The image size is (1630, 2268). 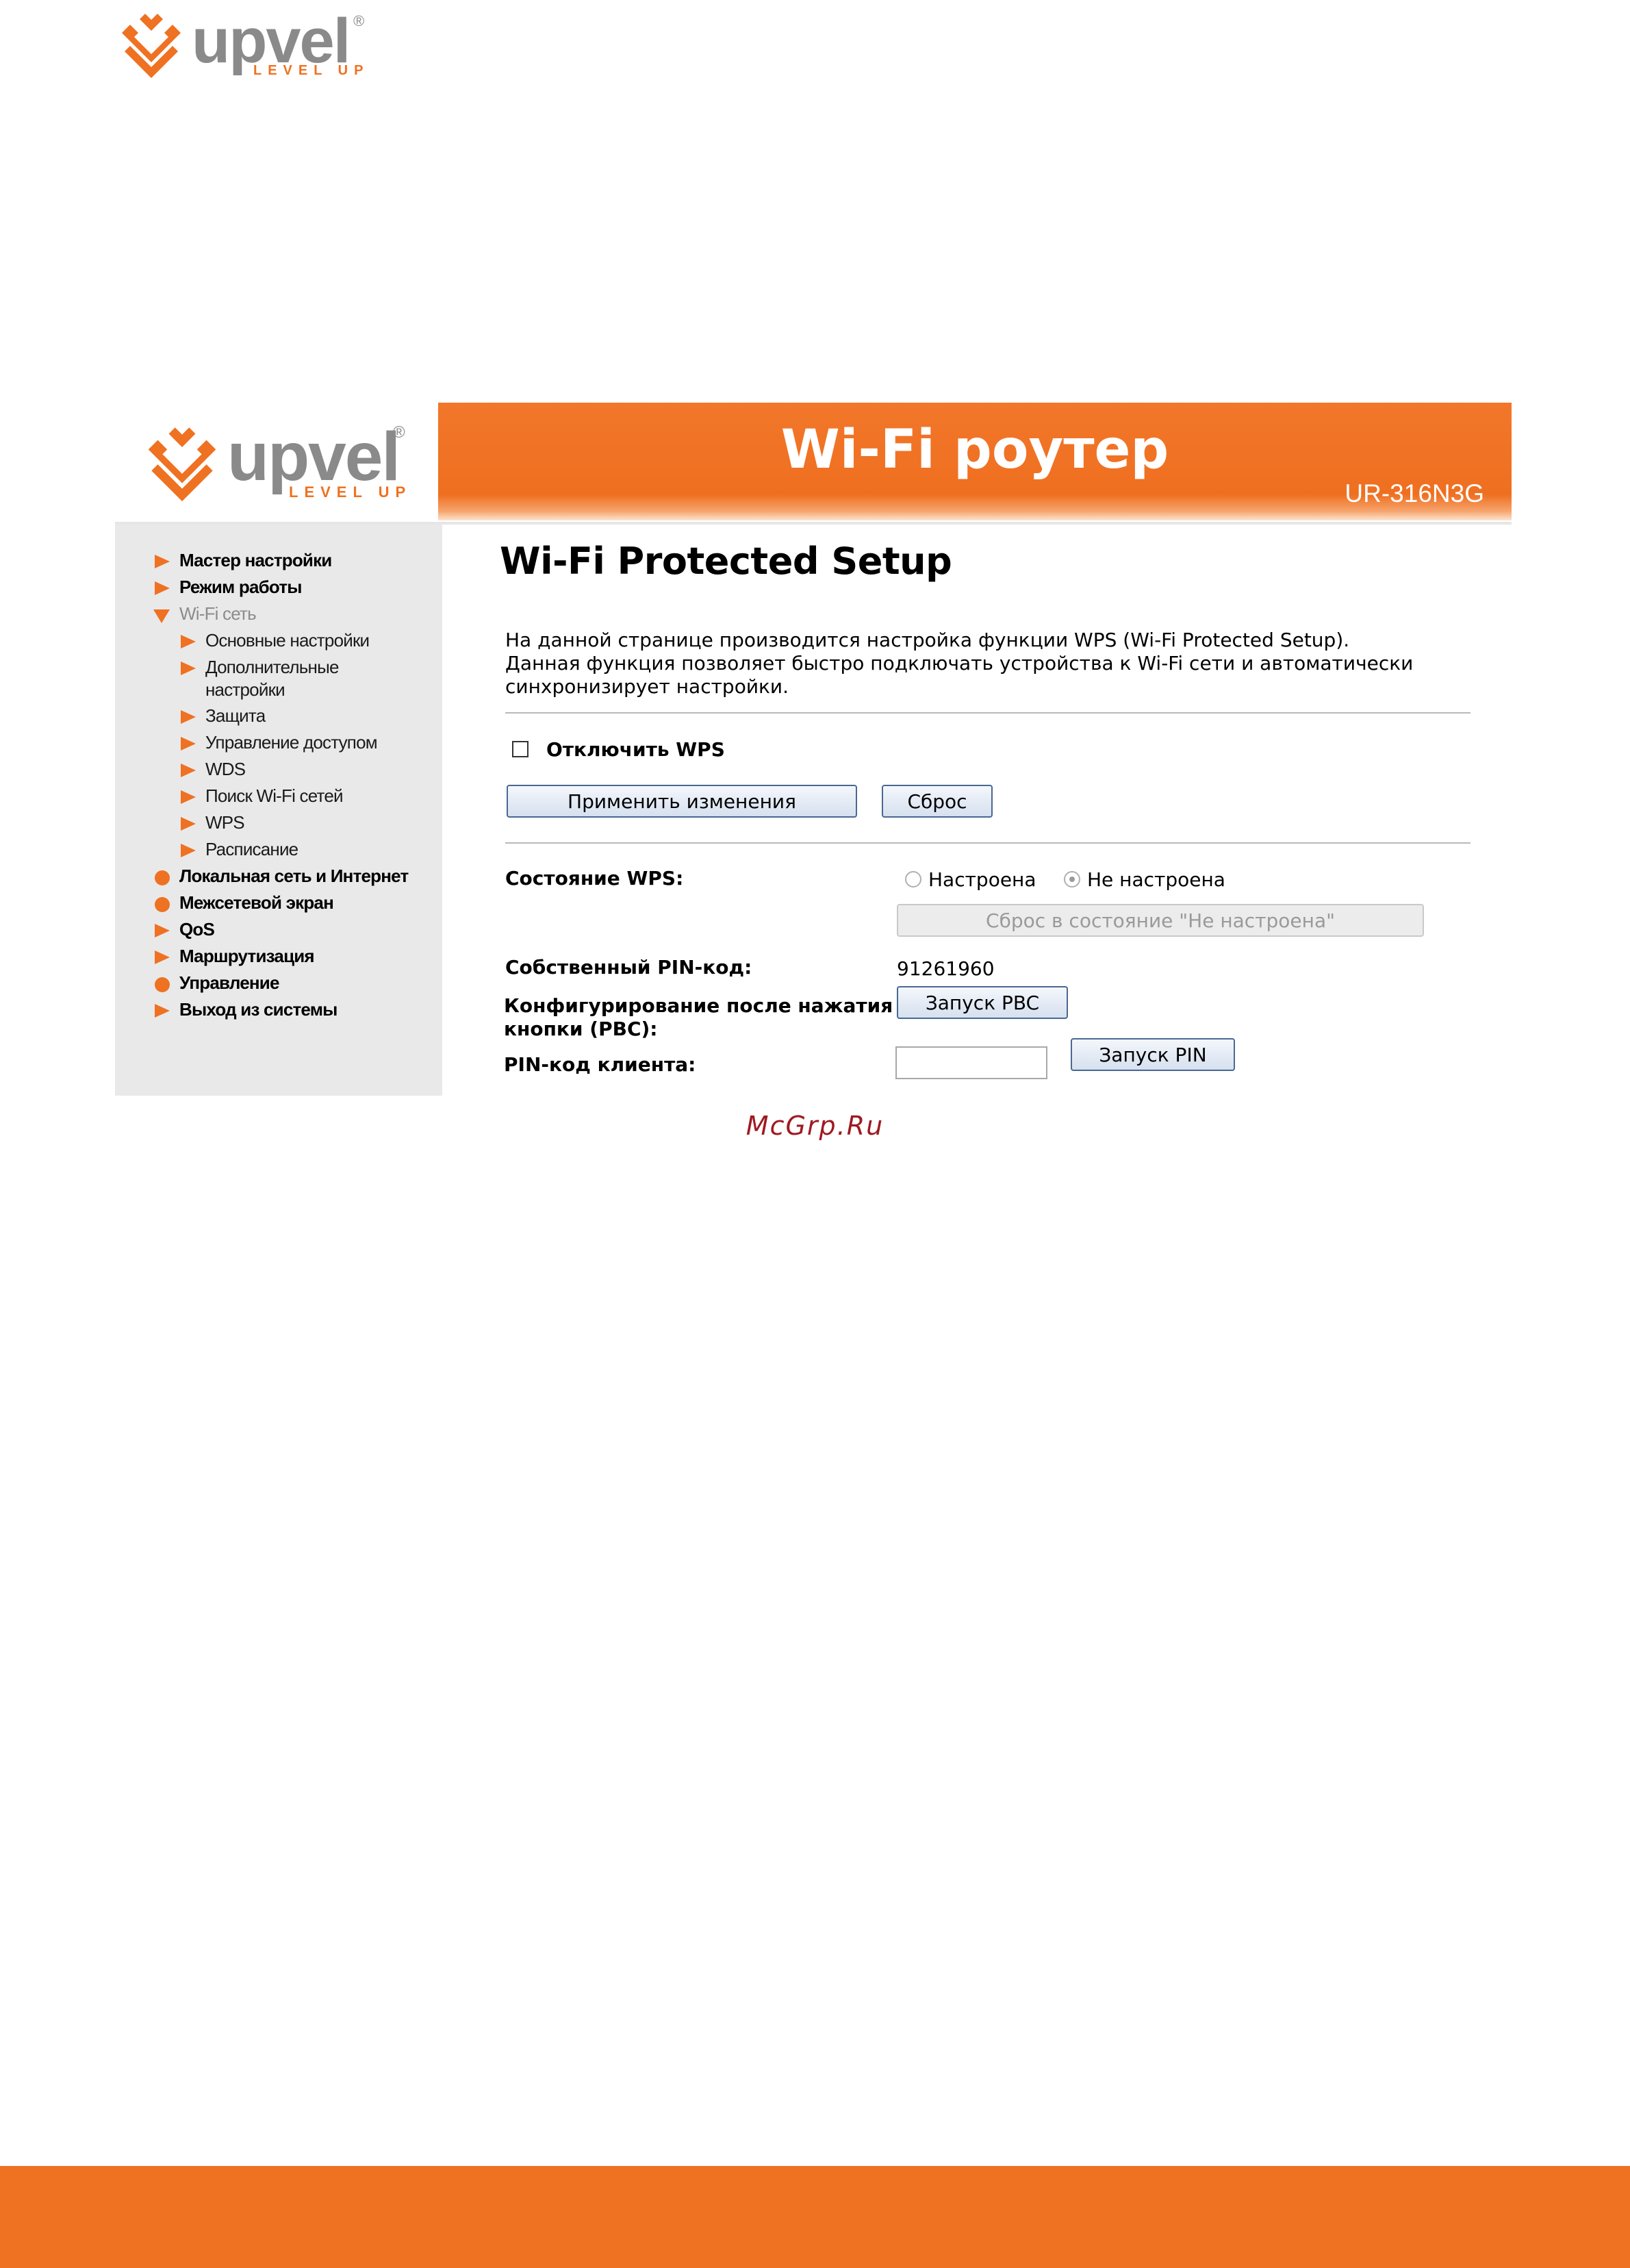 I want to click on sidebar-item-label: Wi-Fi сеть, so click(x=218, y=613).